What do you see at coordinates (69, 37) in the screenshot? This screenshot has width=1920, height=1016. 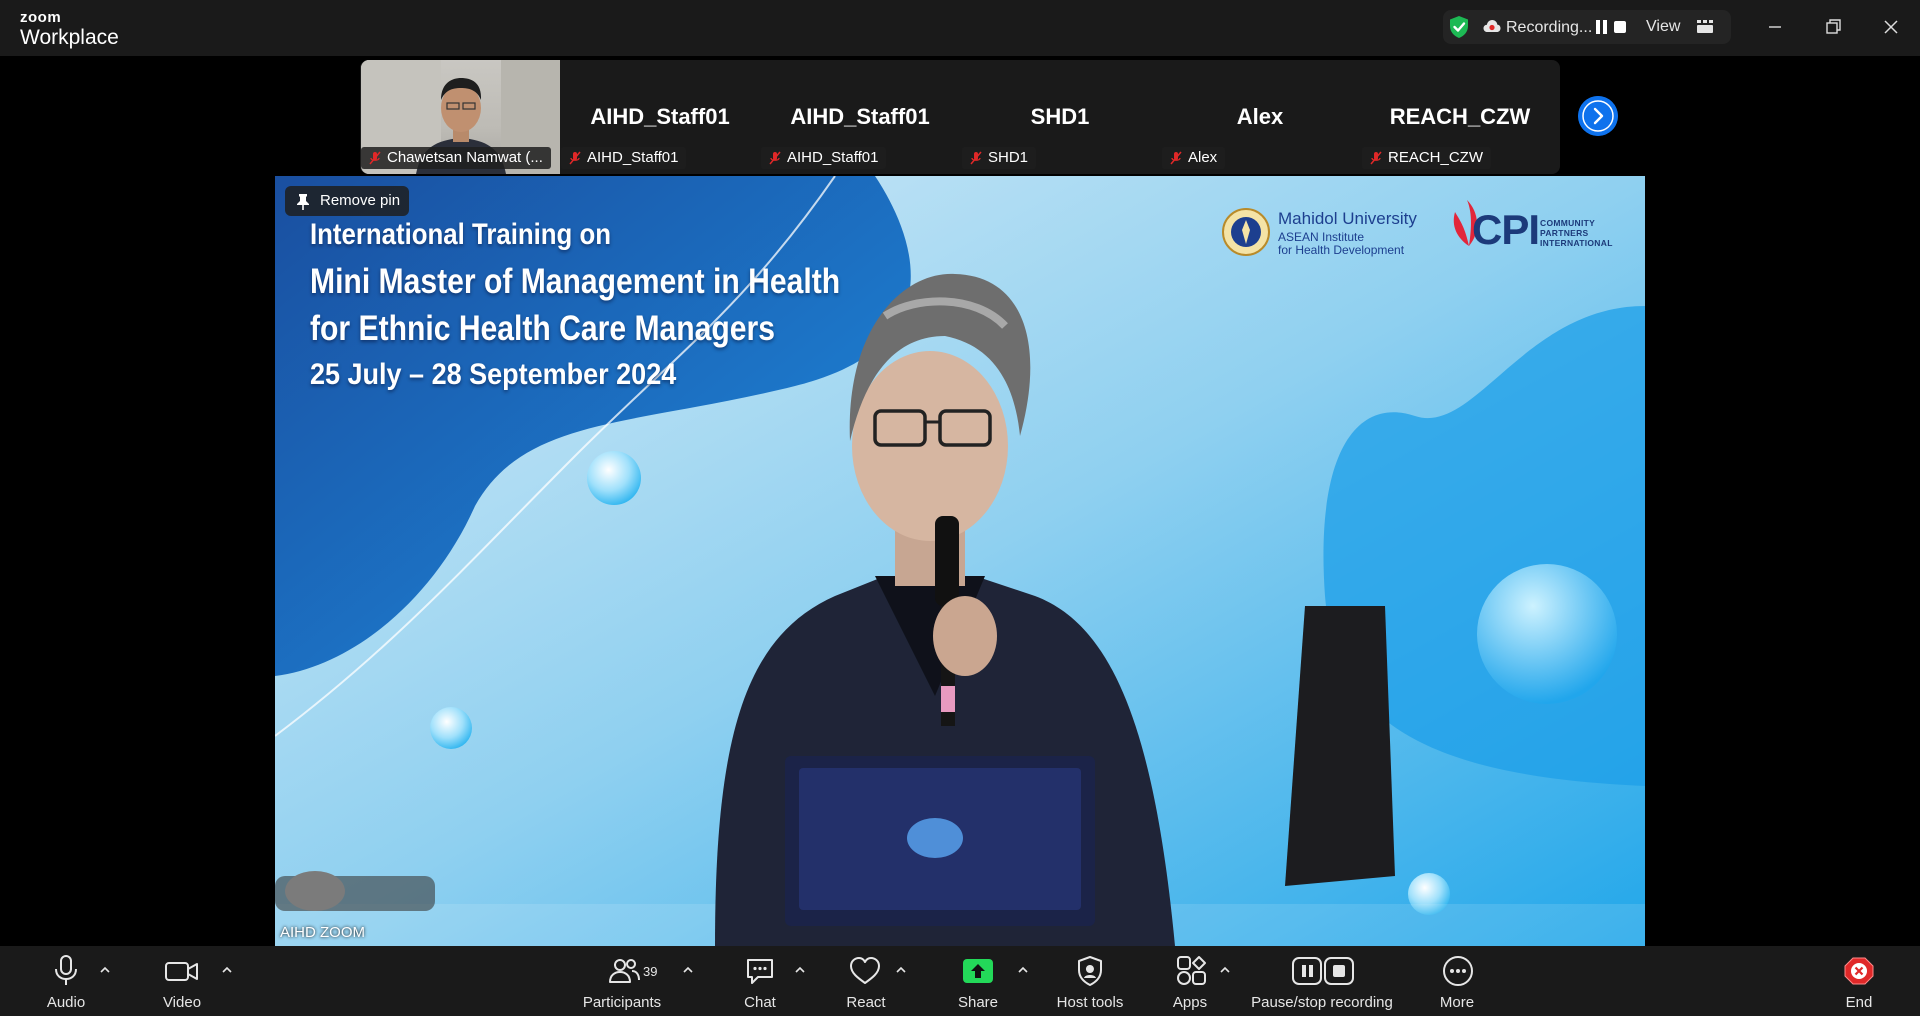 I see `logo-workplace-text: Workplace` at bounding box center [69, 37].